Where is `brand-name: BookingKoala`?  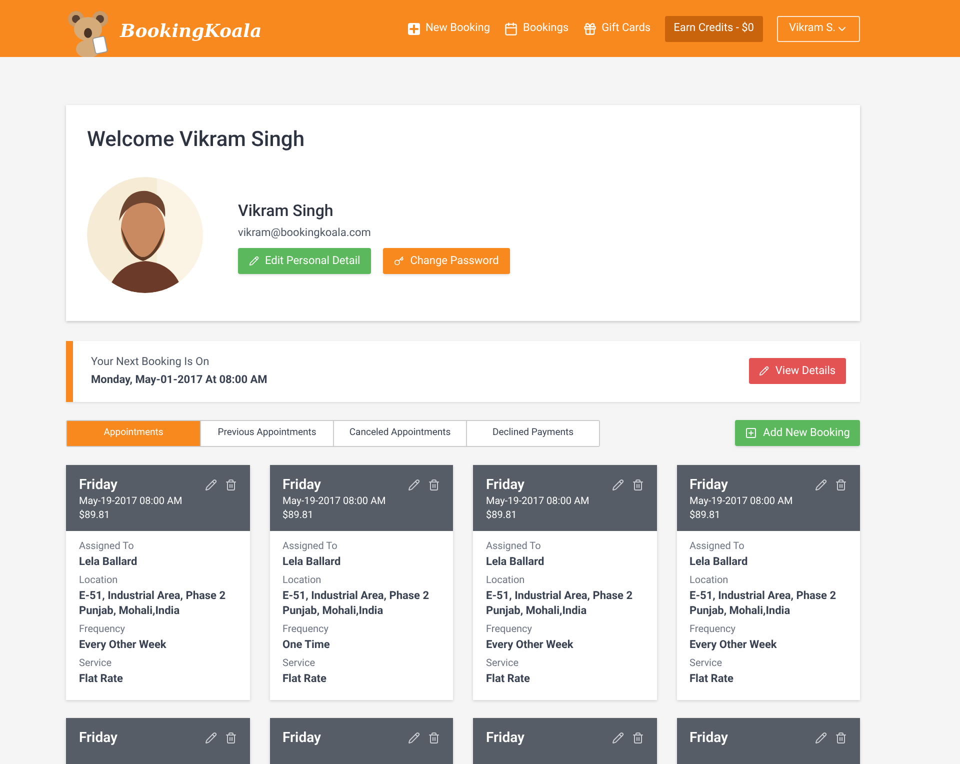 brand-name: BookingKoala is located at coordinates (191, 31).